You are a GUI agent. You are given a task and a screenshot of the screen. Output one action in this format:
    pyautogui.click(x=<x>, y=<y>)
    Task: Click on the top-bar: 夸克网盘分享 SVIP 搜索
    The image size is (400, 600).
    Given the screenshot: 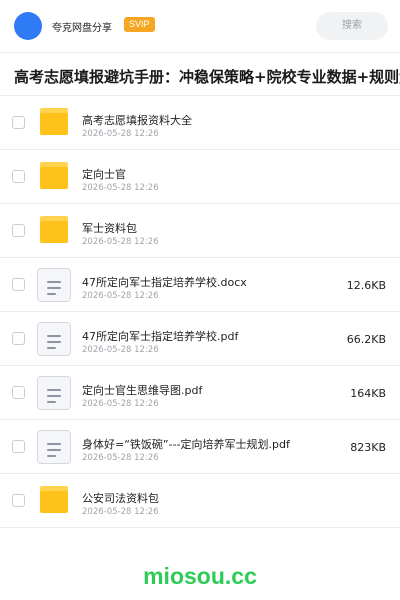 What is the action you would take?
    pyautogui.click(x=200, y=26)
    